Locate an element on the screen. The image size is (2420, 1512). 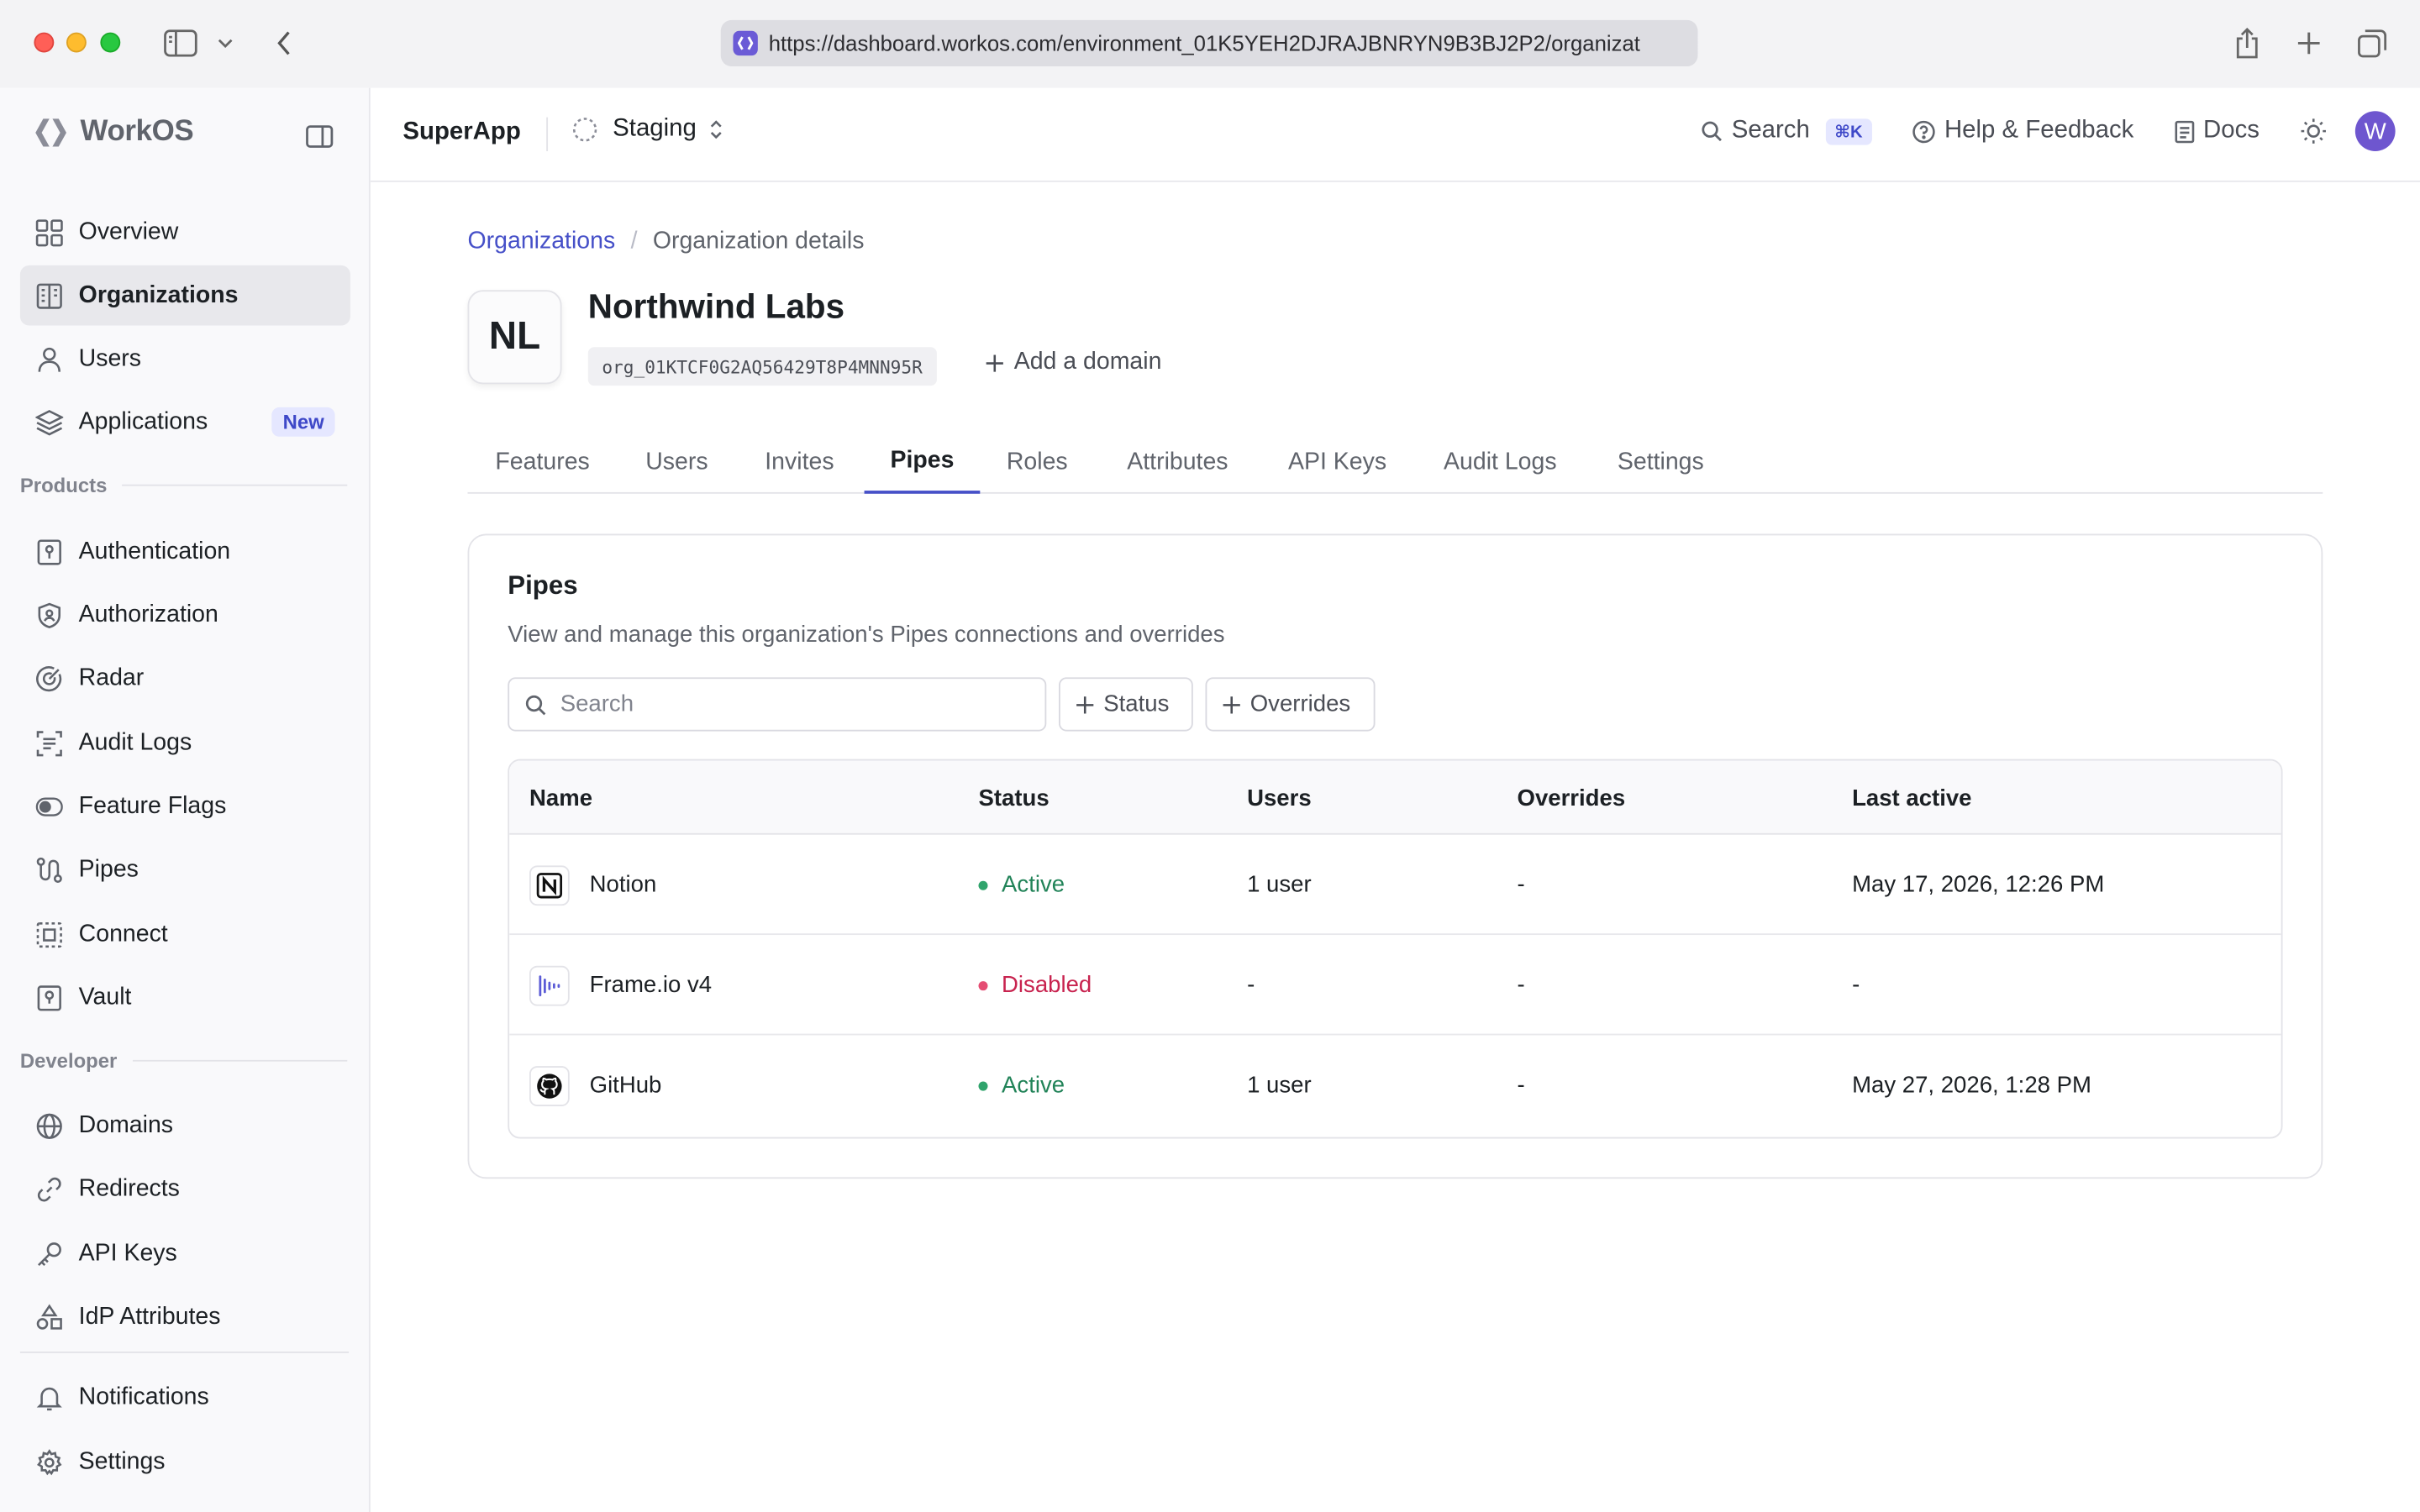
sidebar-item-overview: Overview is located at coordinates (185, 232).